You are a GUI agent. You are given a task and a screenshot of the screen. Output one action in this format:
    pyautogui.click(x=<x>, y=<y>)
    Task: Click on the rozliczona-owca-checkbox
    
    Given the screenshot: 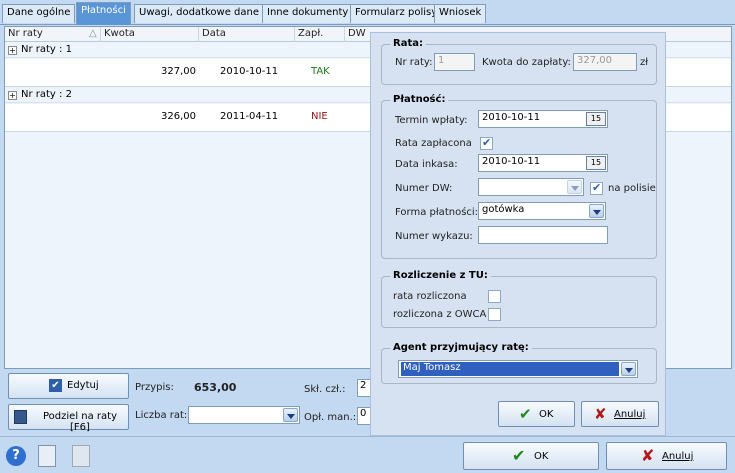 What is the action you would take?
    pyautogui.click(x=494, y=314)
    